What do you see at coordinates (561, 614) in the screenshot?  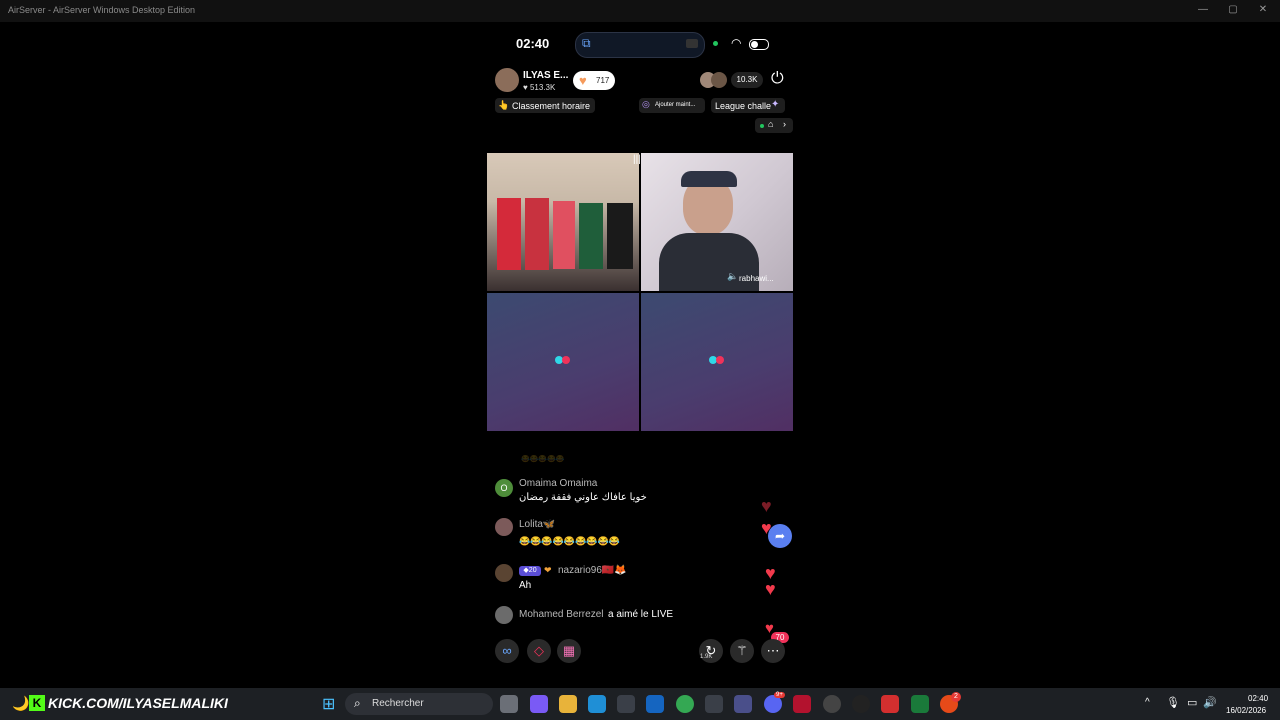 I see `comment-name: Mohamed Berrezel` at bounding box center [561, 614].